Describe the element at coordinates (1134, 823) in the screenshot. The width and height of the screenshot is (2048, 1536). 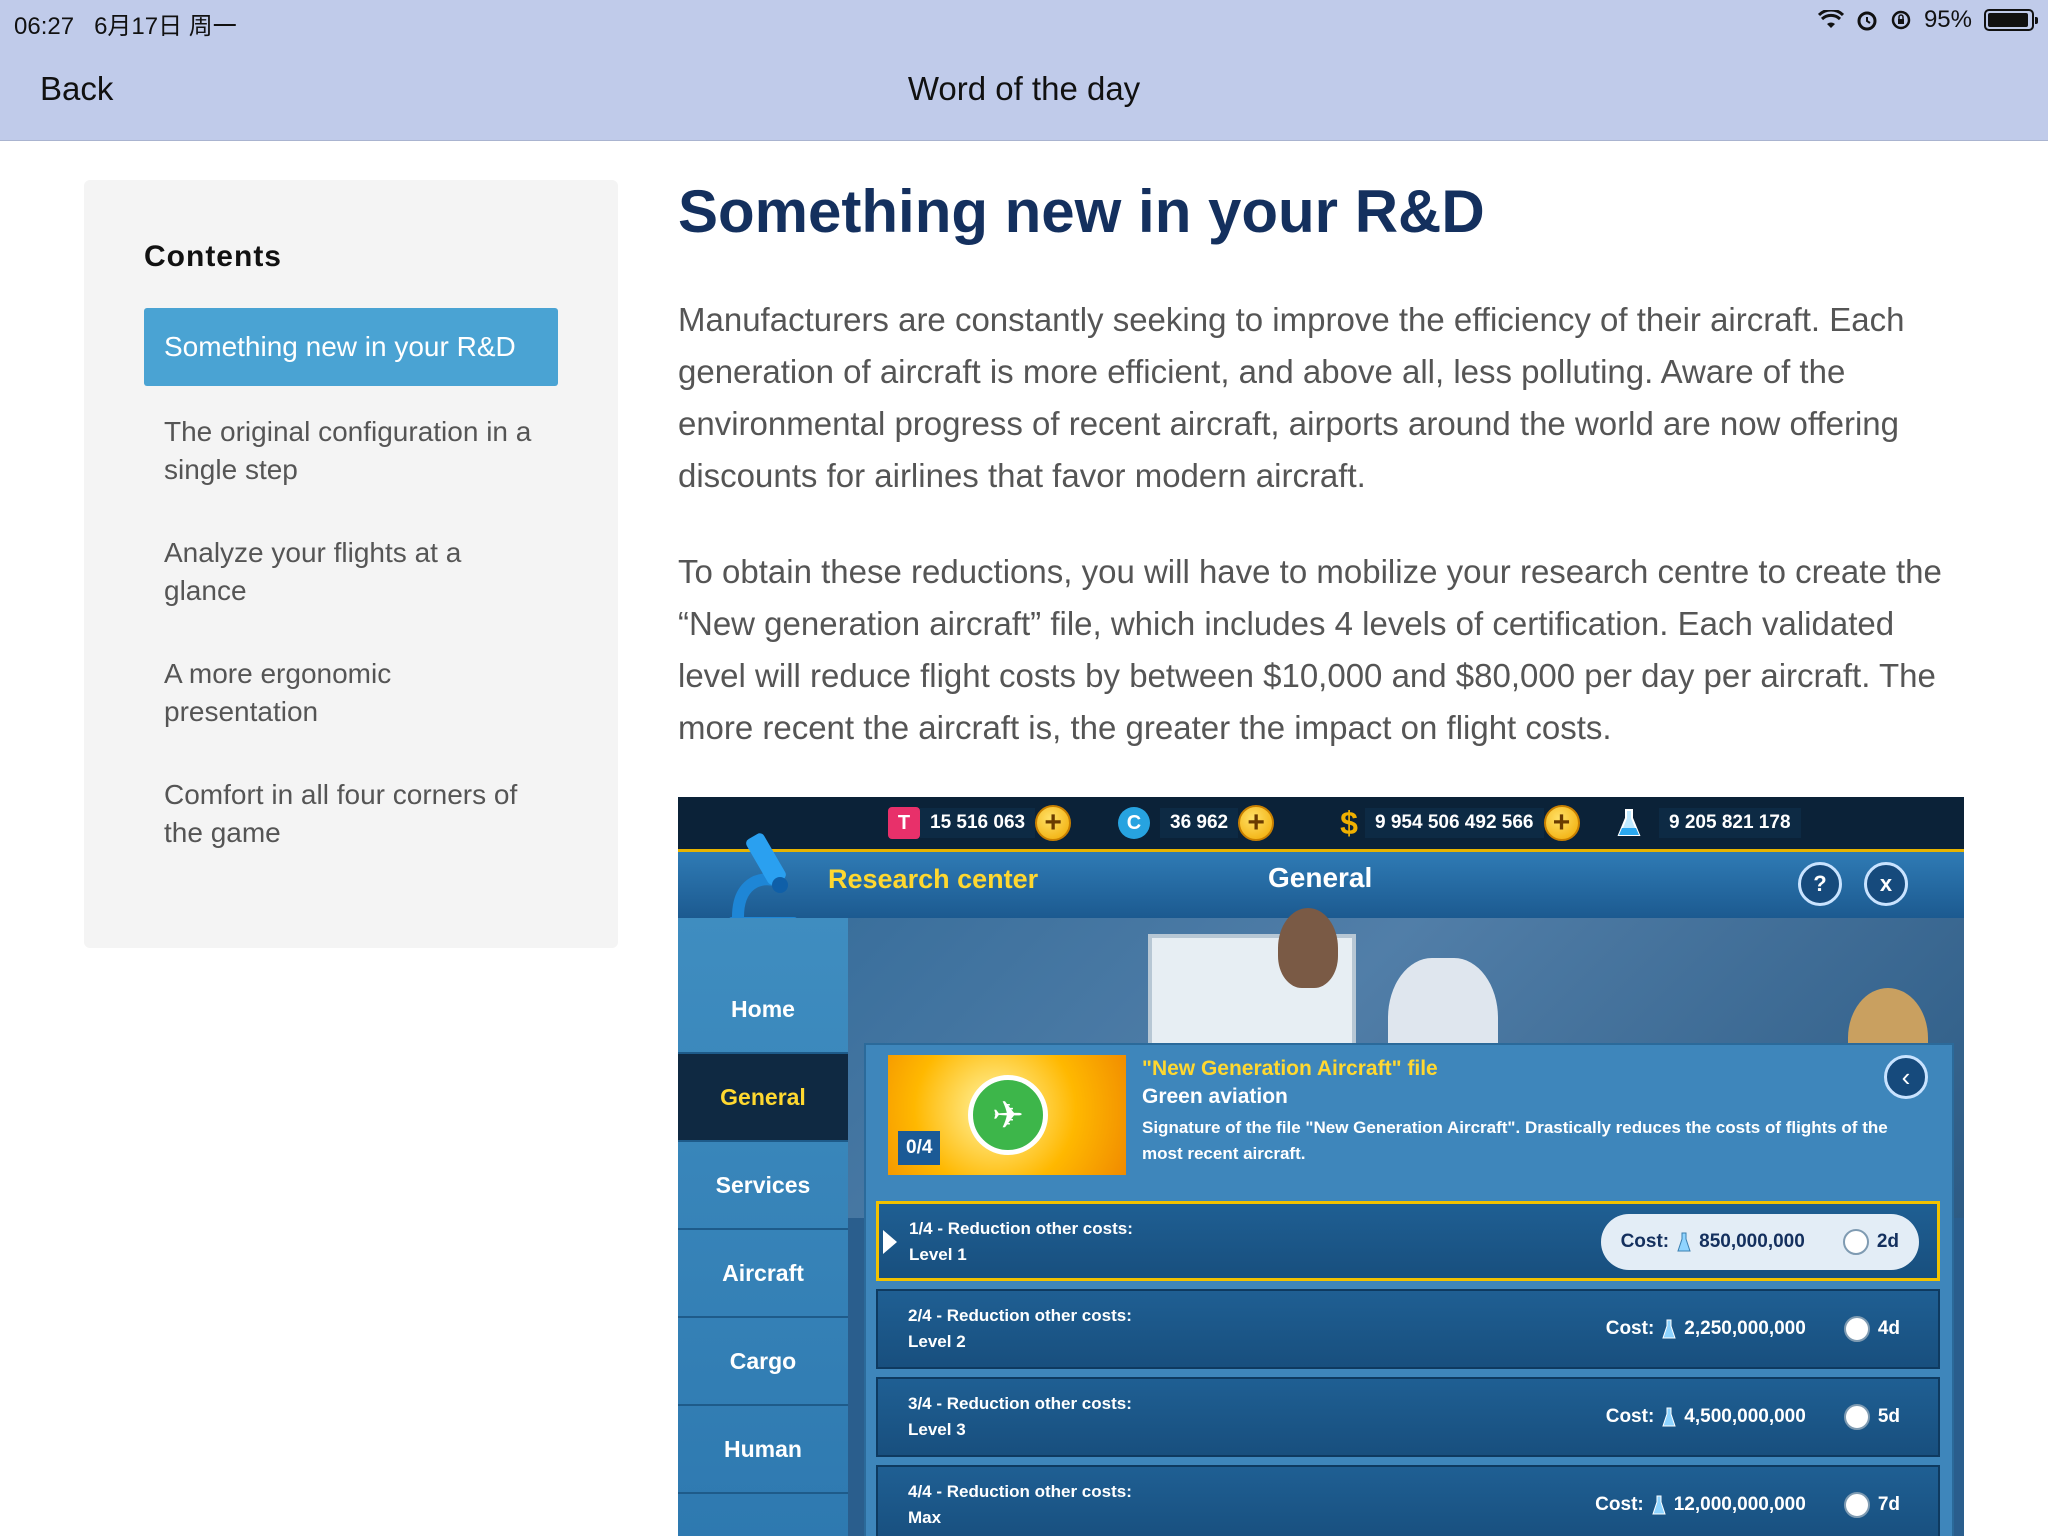
I see `coin-icon: C` at that location.